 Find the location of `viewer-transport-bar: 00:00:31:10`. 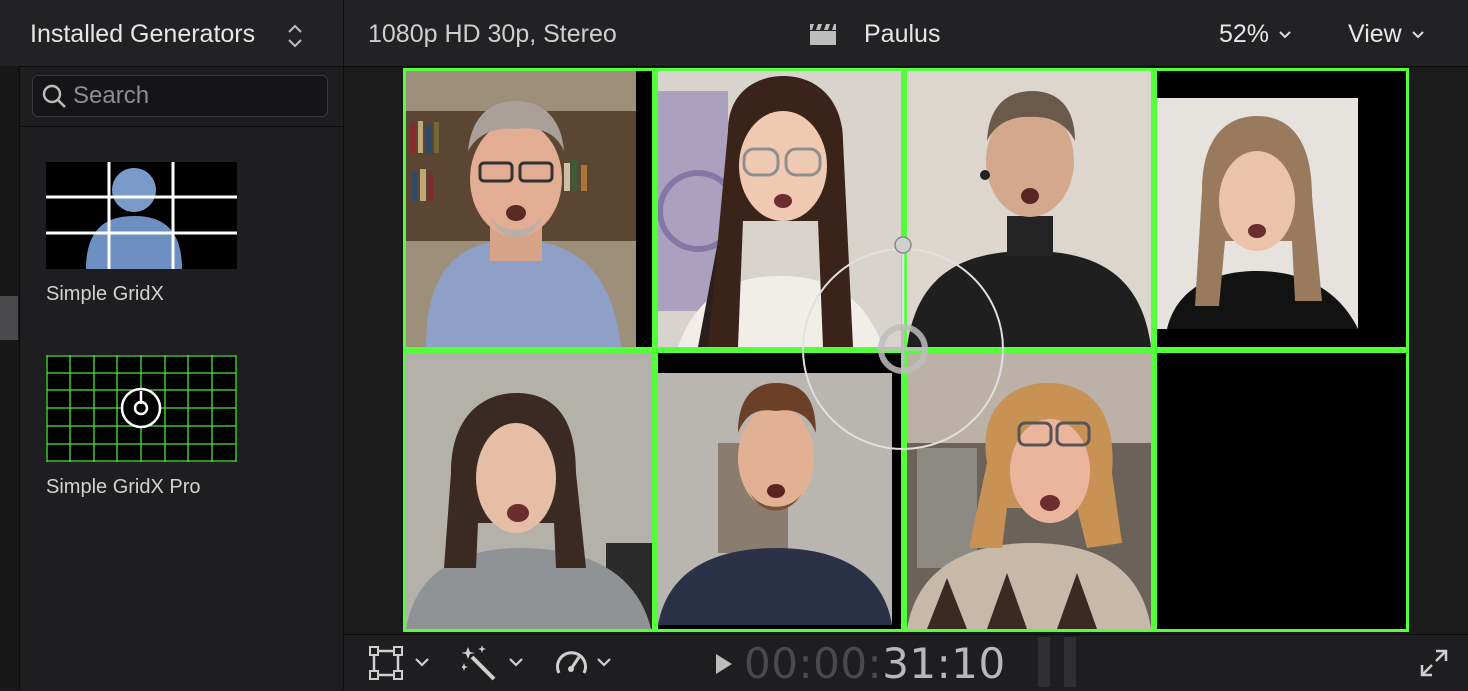

viewer-transport-bar: 00:00:31:10 is located at coordinates (906, 662).